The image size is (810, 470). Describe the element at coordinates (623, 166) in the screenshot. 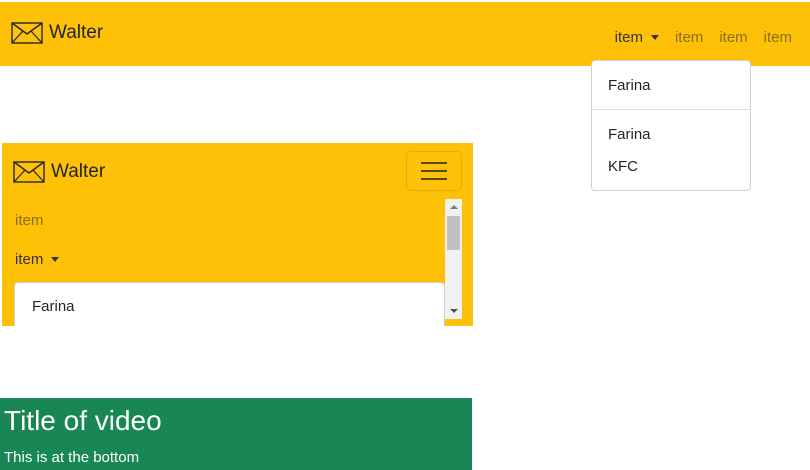

I see `dropdown-item: KFC` at that location.